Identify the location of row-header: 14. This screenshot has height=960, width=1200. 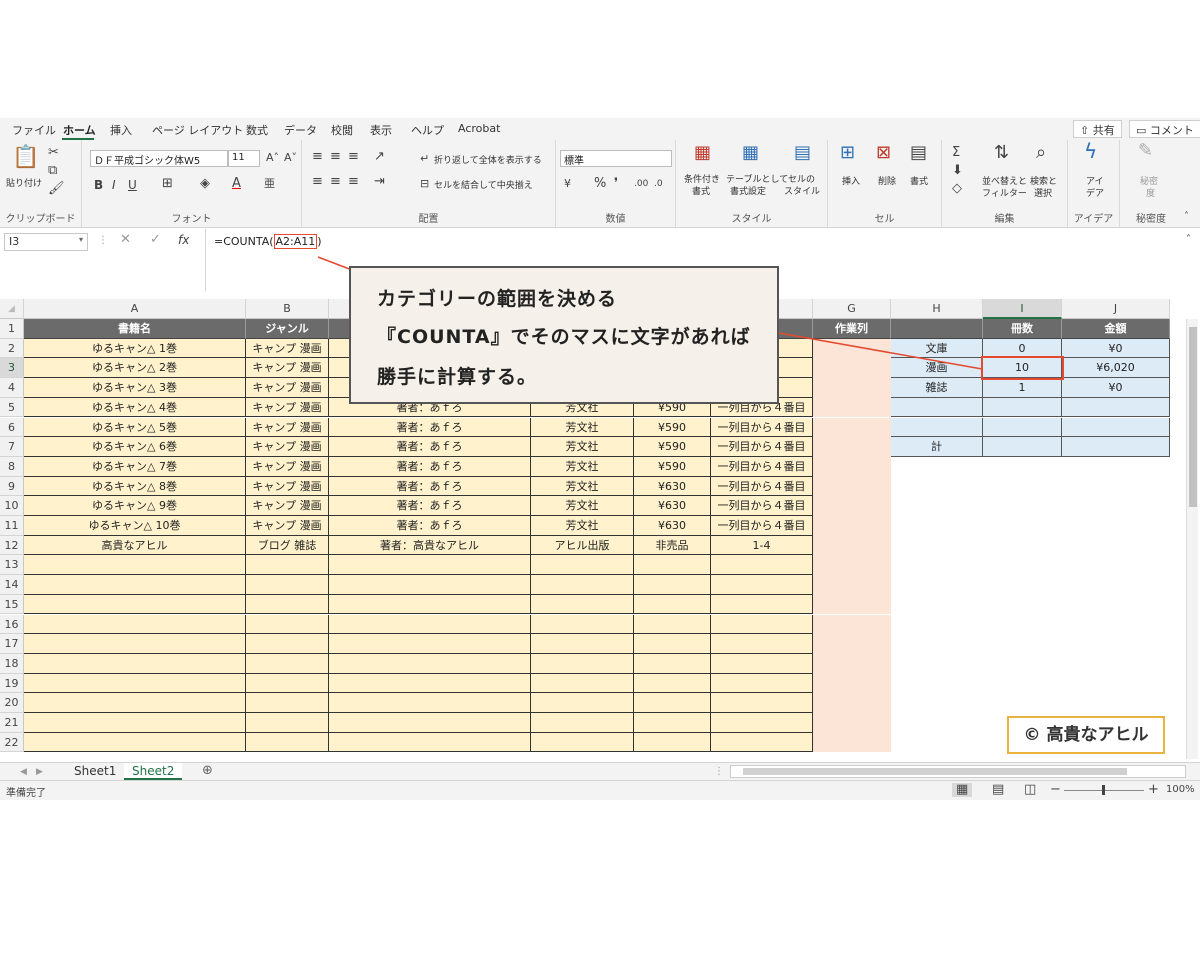
(12, 585).